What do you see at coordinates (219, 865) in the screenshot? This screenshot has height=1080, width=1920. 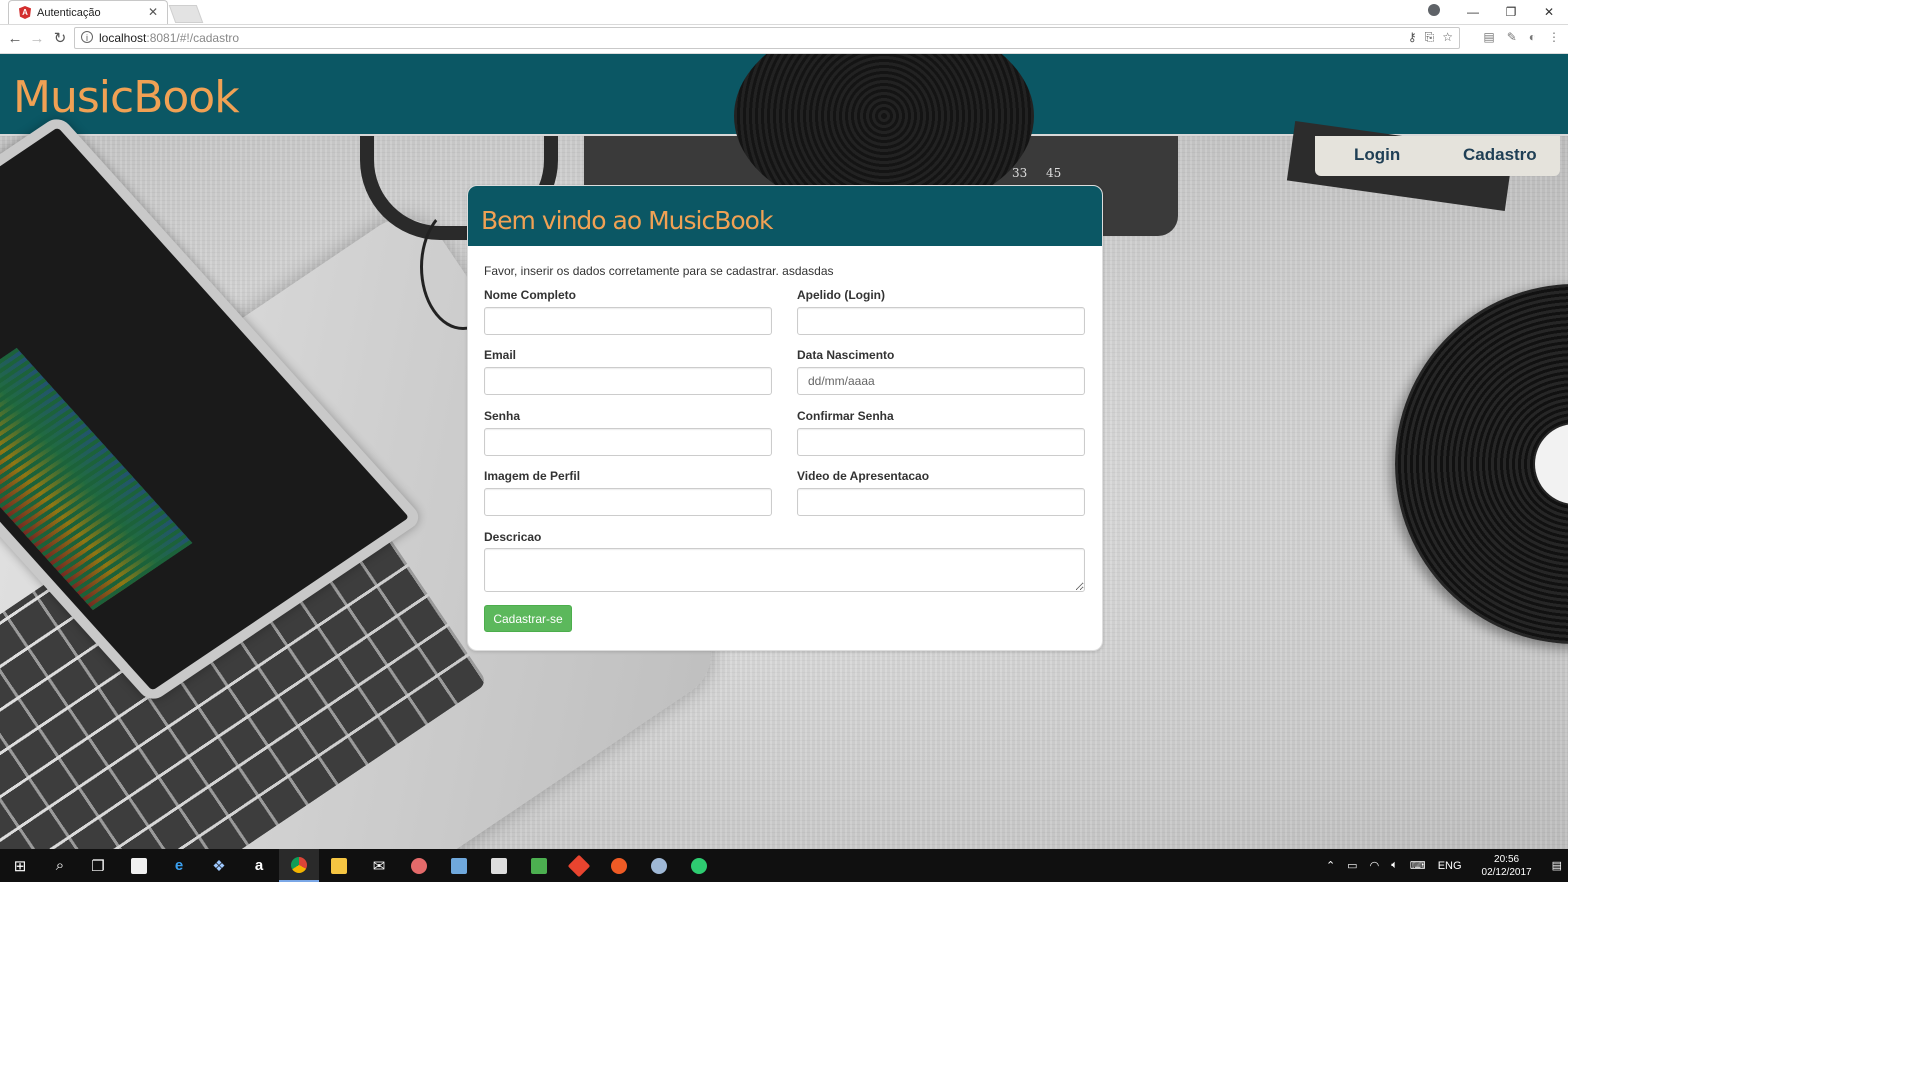 I see `dropbox-icon: ❖` at bounding box center [219, 865].